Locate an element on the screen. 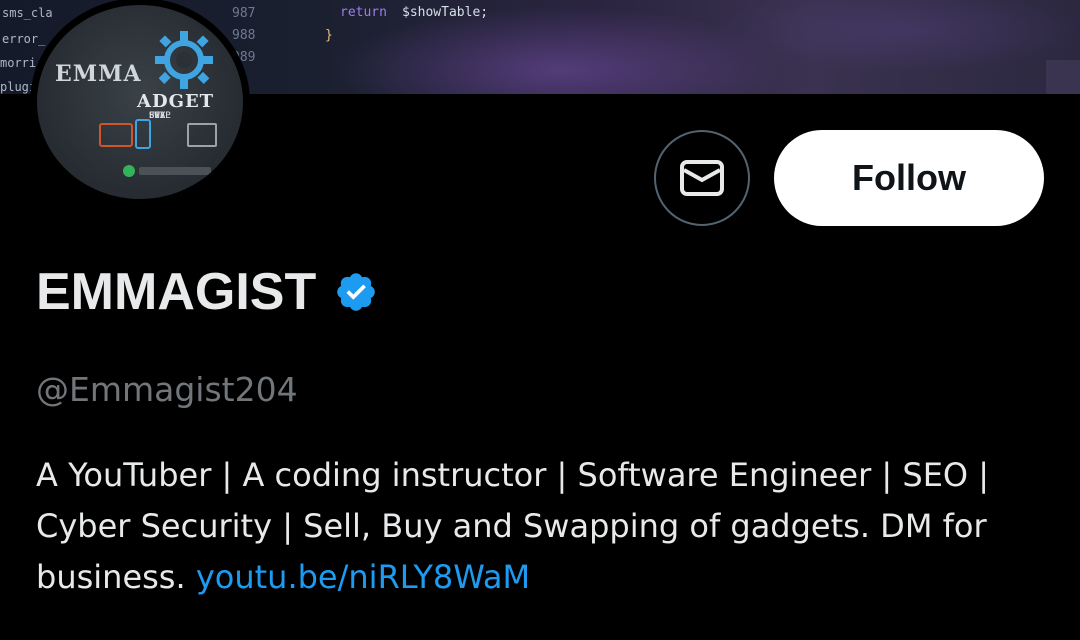 The width and height of the screenshot is (1080, 640). envelope-icon is located at coordinates (702, 178).